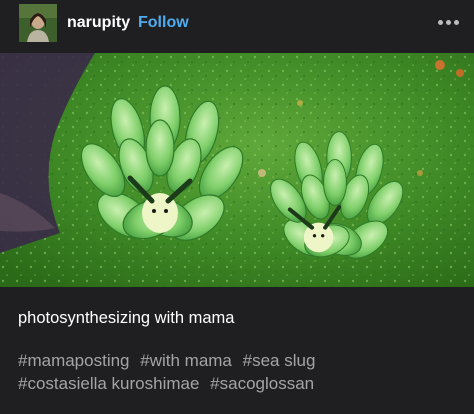  What do you see at coordinates (98, 23) in the screenshot?
I see `username: narupity` at bounding box center [98, 23].